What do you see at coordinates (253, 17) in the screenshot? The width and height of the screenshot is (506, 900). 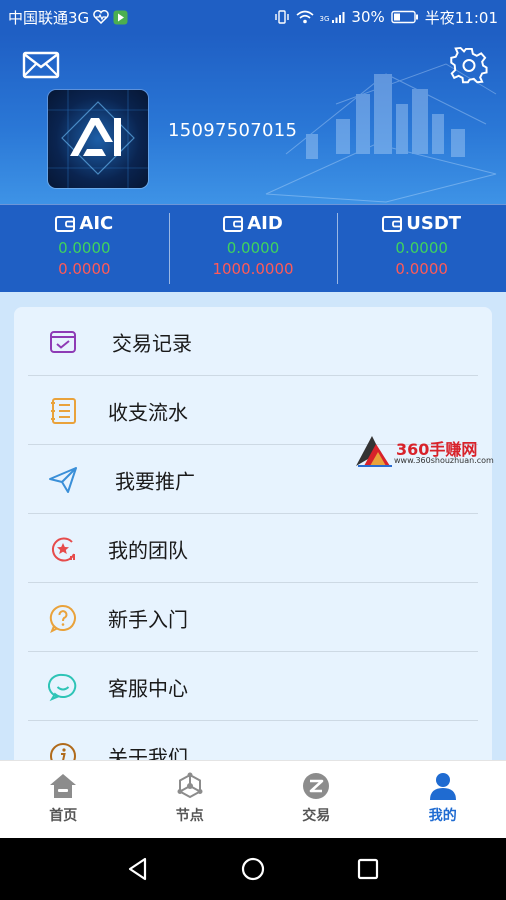 I see `status-bar: 中国联通3G 3G 30% 半夜11:01` at bounding box center [253, 17].